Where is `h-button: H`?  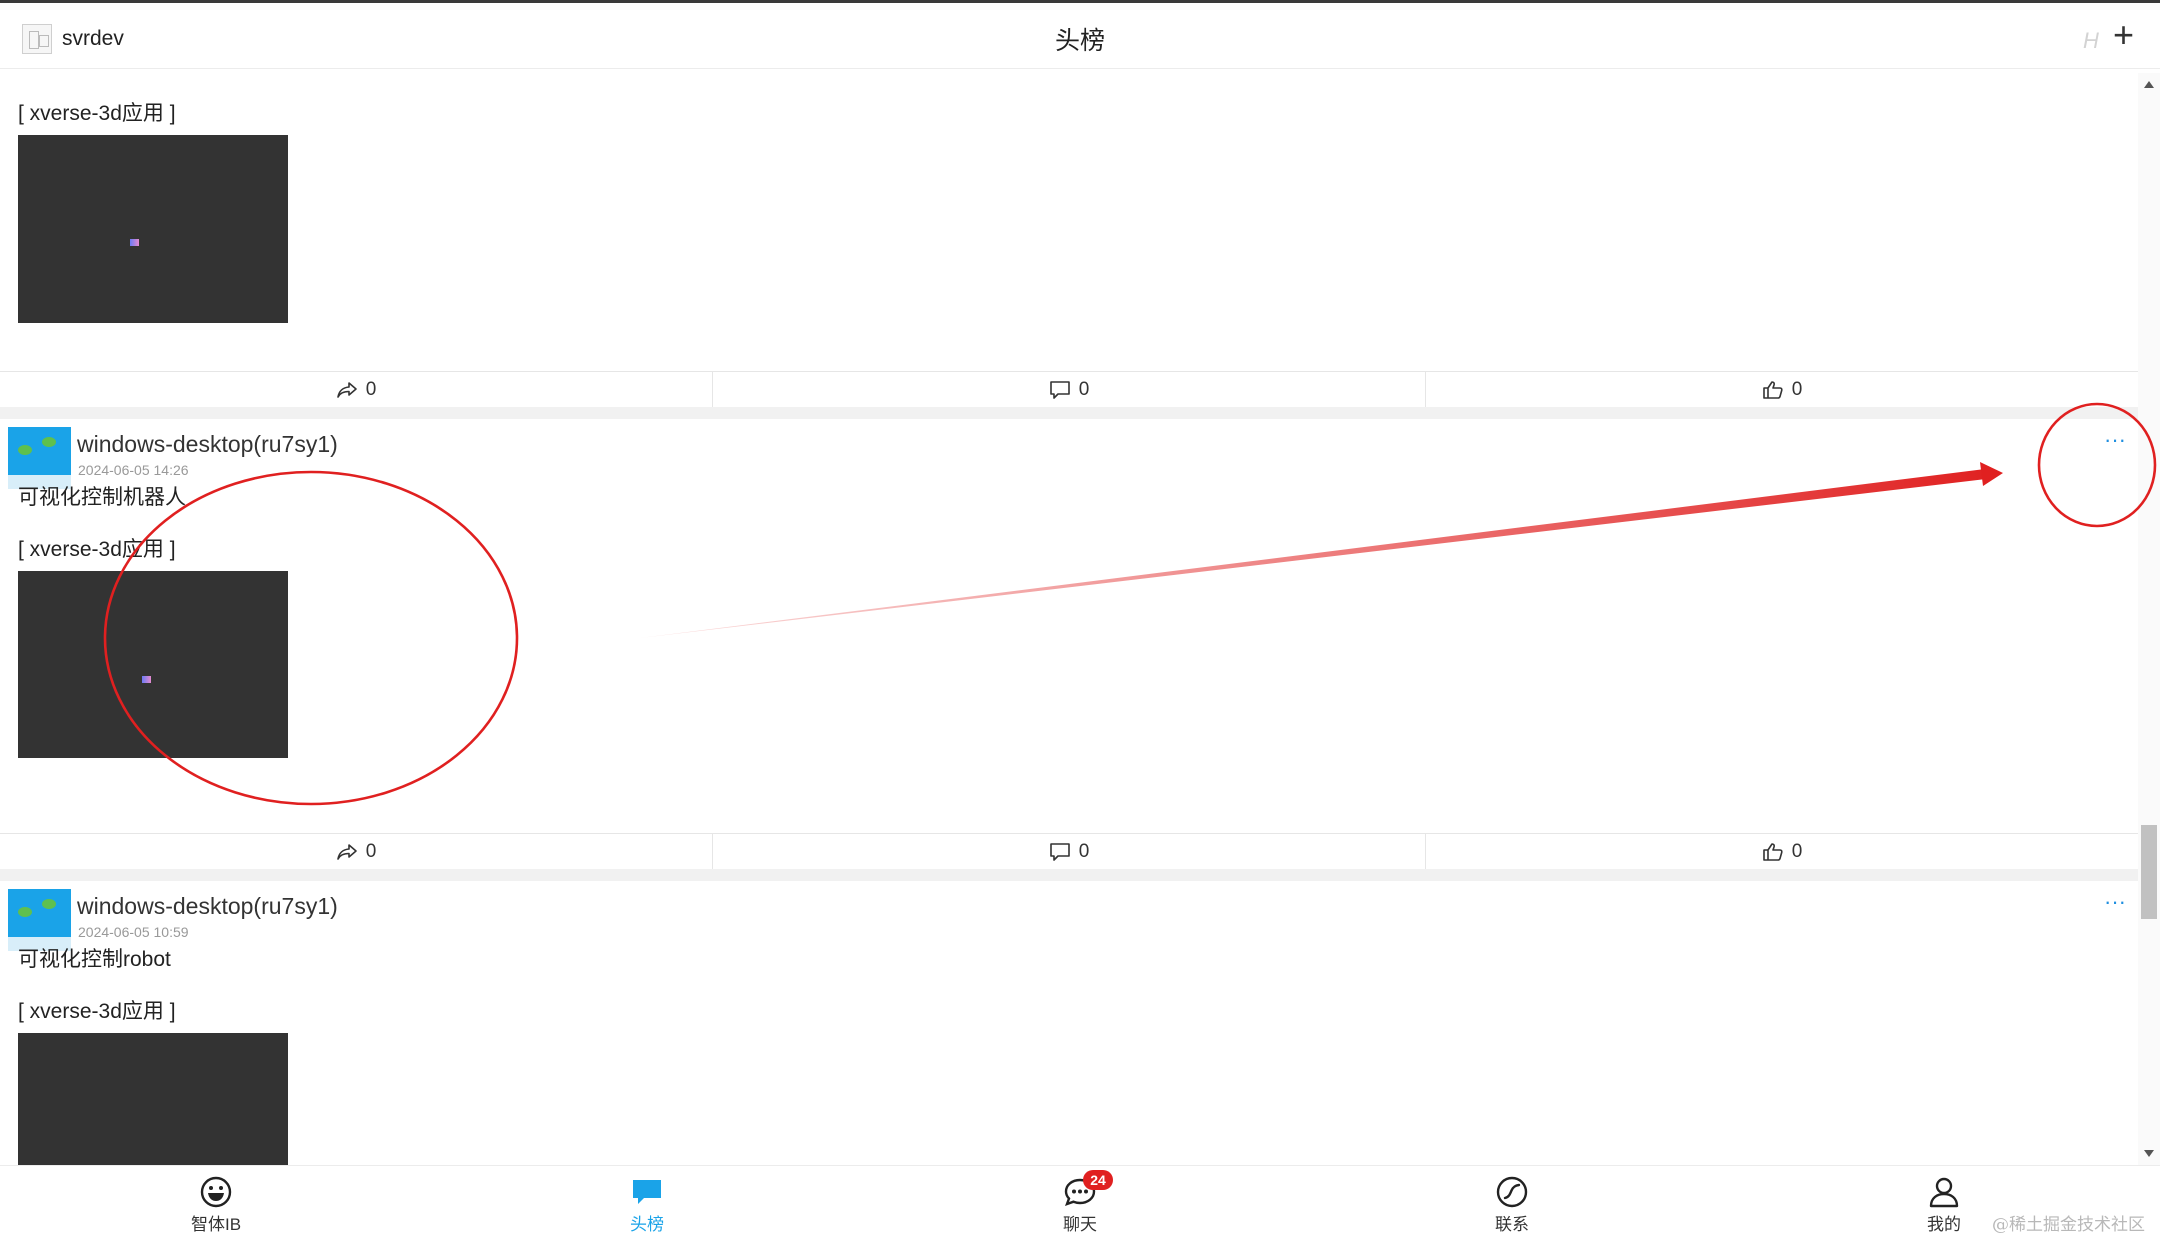 h-button: H is located at coordinates (2091, 41).